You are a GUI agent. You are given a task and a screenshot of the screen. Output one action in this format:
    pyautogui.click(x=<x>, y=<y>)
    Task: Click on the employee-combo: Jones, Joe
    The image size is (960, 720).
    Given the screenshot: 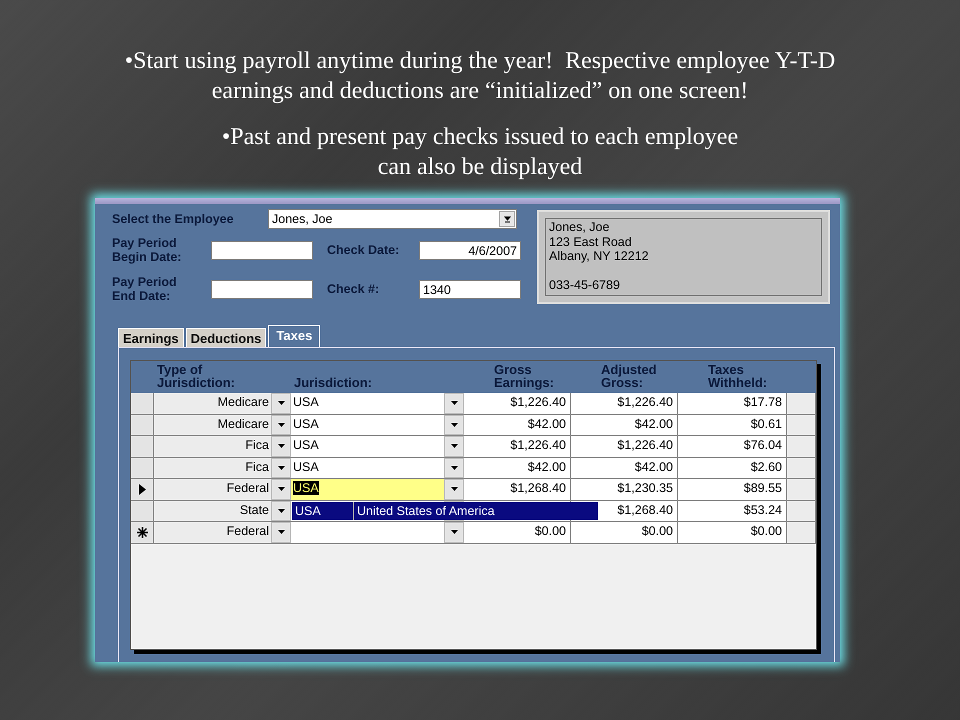 What is the action you would take?
    pyautogui.click(x=392, y=219)
    